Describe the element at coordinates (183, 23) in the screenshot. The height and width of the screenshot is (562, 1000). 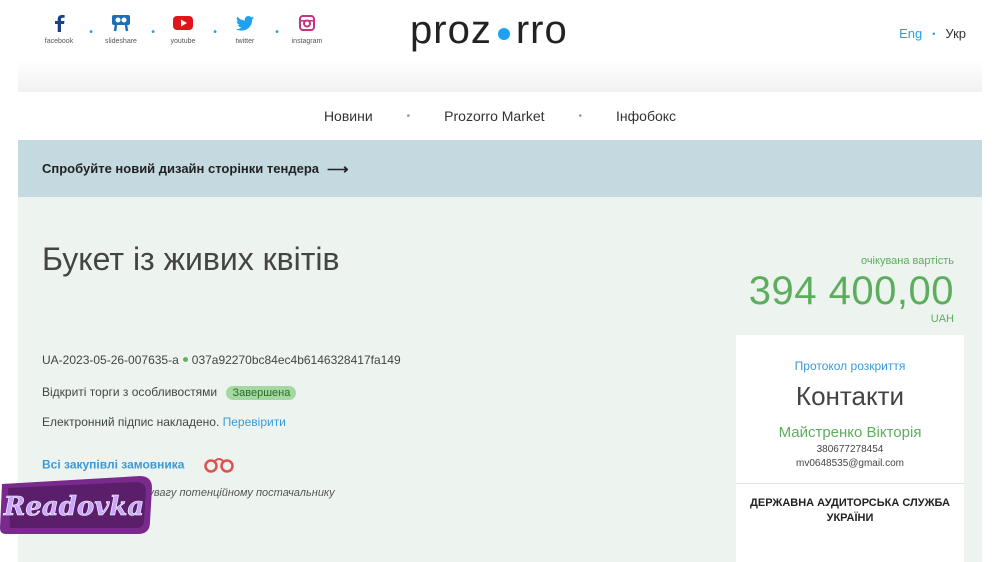
I see `youtube-icon` at that location.